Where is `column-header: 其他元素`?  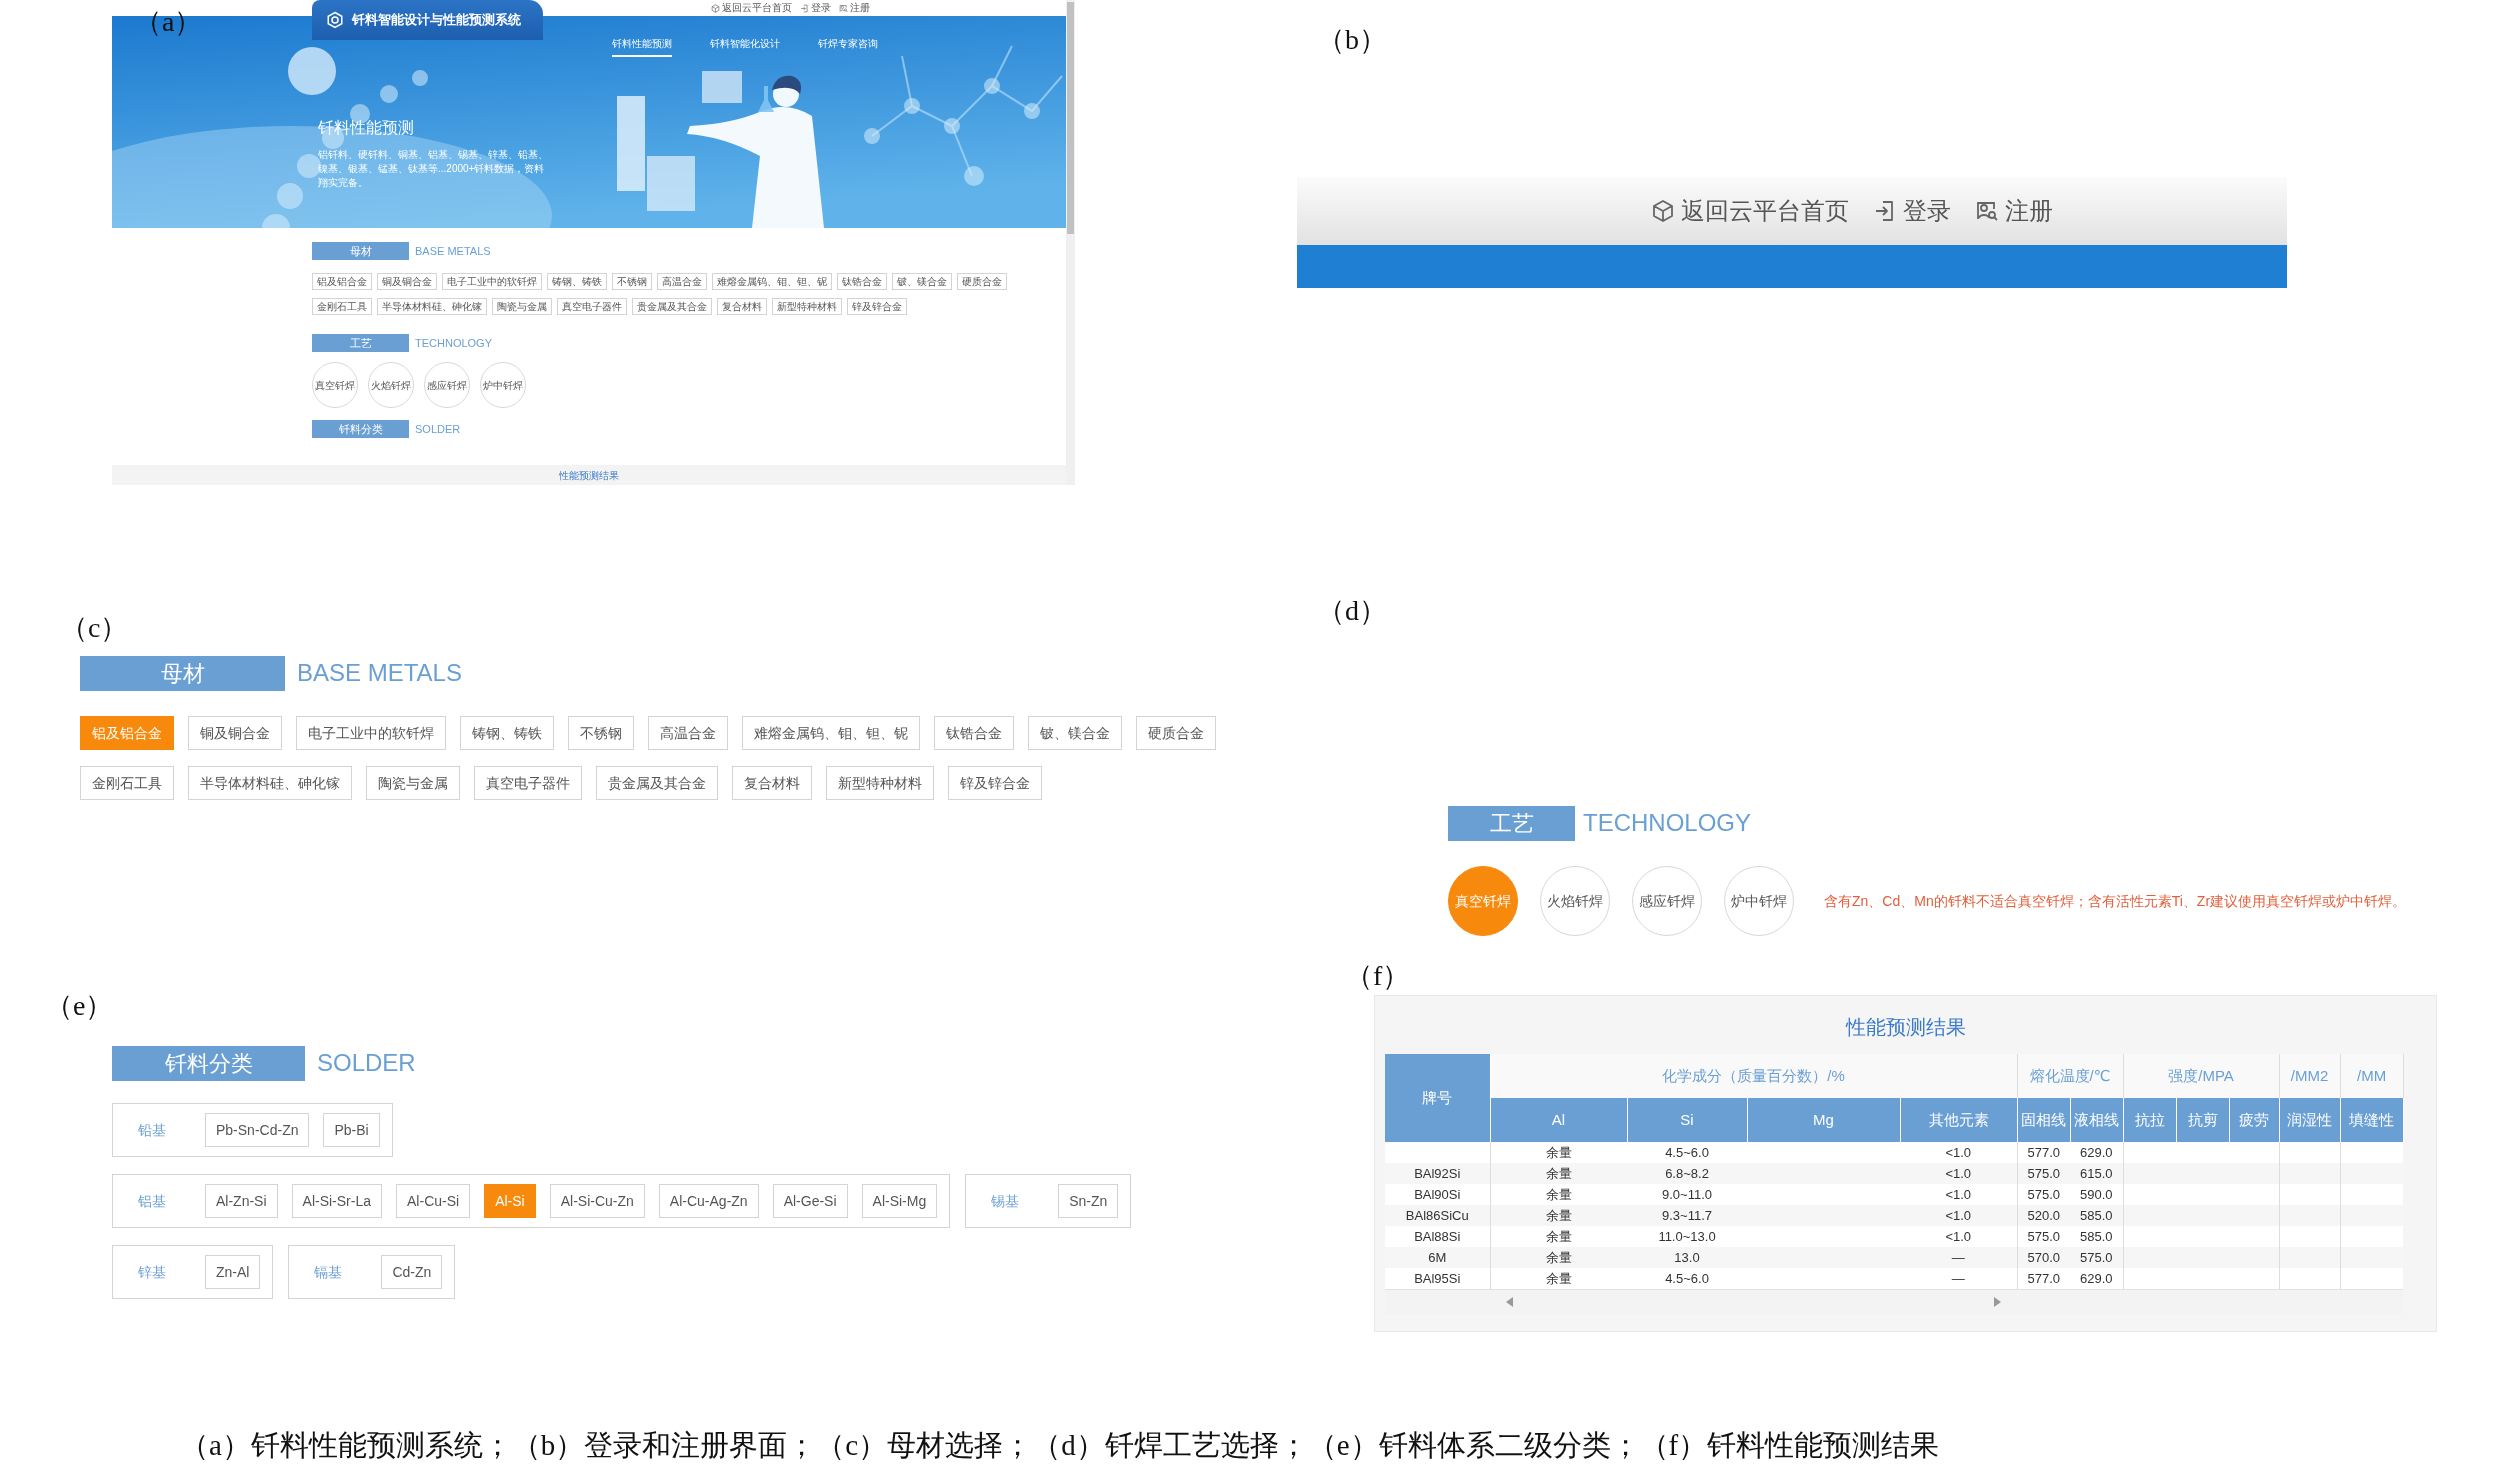 column-header: 其他元素 is located at coordinates (1958, 1120).